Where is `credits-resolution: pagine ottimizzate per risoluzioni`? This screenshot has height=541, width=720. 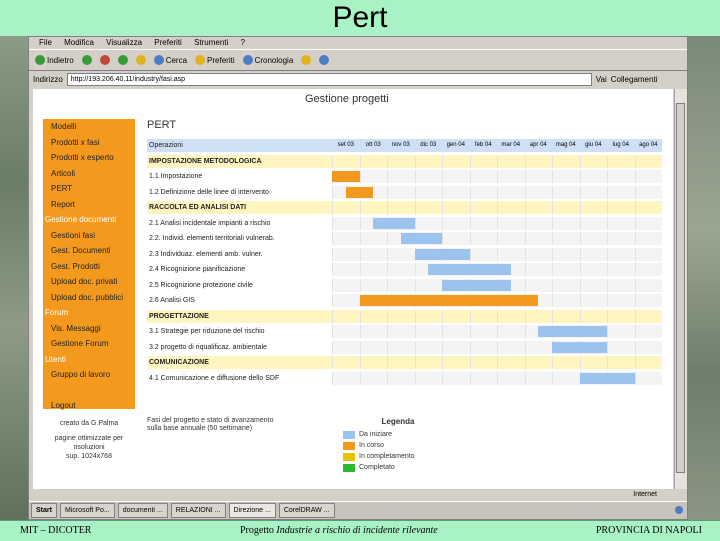 credits-resolution: pagine ottimizzate per risoluzioni is located at coordinates (89, 443).